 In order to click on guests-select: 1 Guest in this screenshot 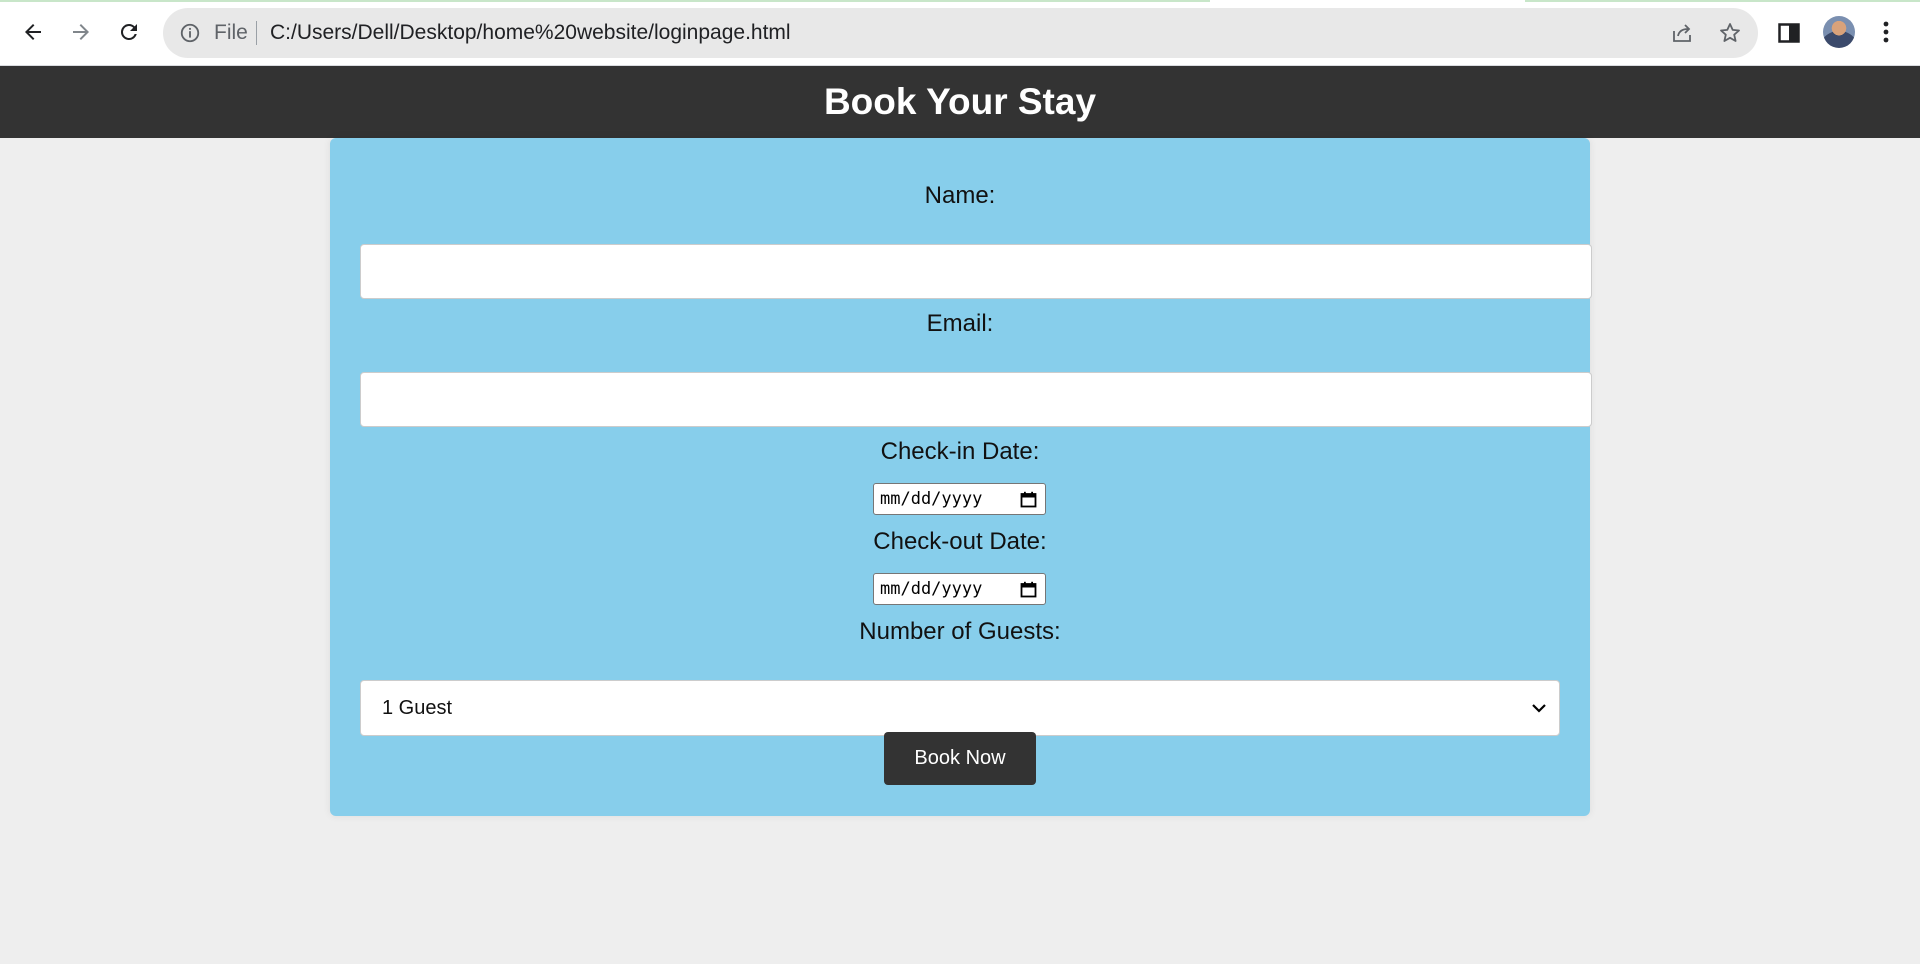, I will do `click(960, 708)`.